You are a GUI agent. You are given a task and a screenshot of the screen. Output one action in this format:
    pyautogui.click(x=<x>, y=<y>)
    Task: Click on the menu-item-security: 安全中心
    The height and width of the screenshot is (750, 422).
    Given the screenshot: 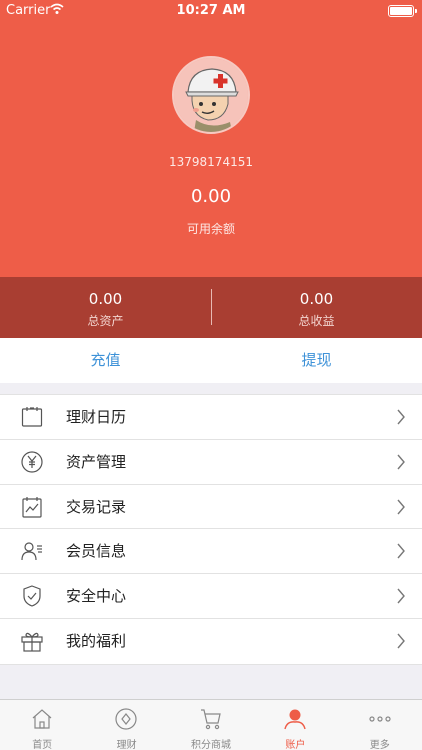 What is the action you would take?
    pyautogui.click(x=211, y=596)
    